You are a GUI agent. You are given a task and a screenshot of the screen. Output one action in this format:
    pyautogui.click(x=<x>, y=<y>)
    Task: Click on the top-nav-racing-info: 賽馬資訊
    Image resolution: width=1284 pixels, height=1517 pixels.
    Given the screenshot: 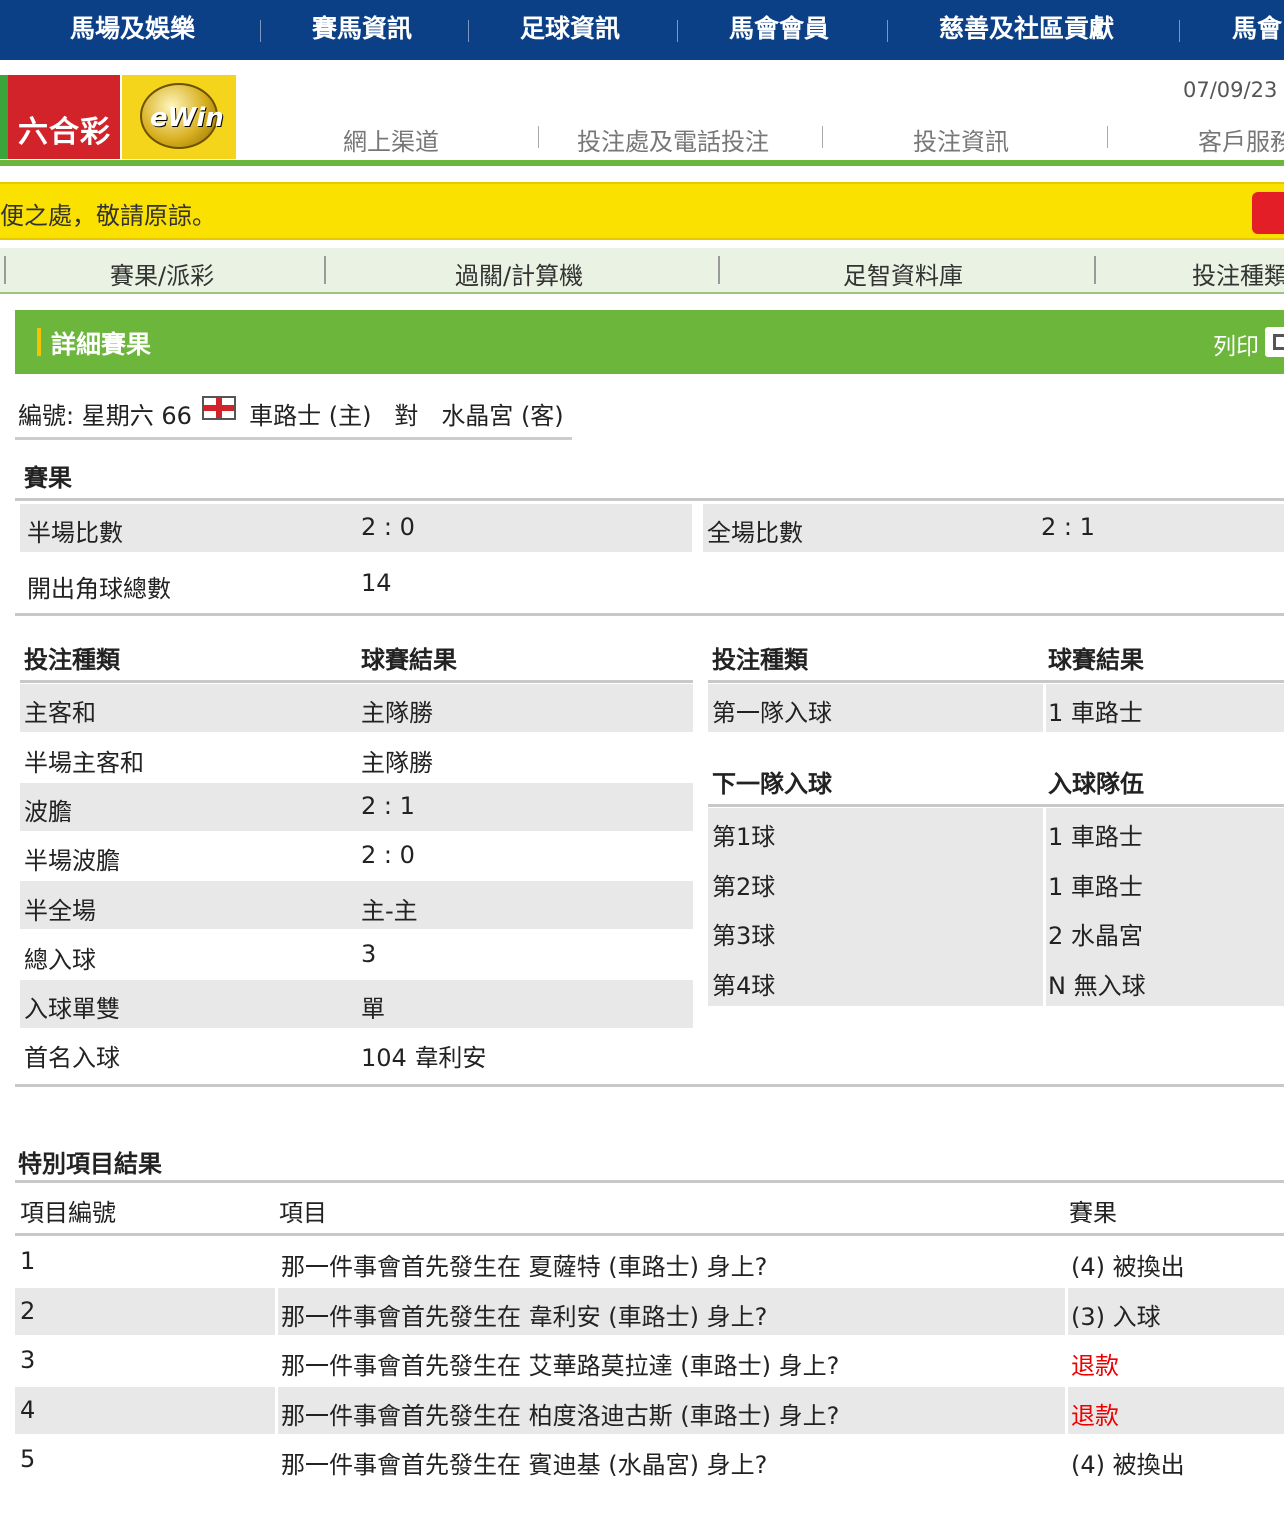 What is the action you would take?
    pyautogui.click(x=362, y=30)
    